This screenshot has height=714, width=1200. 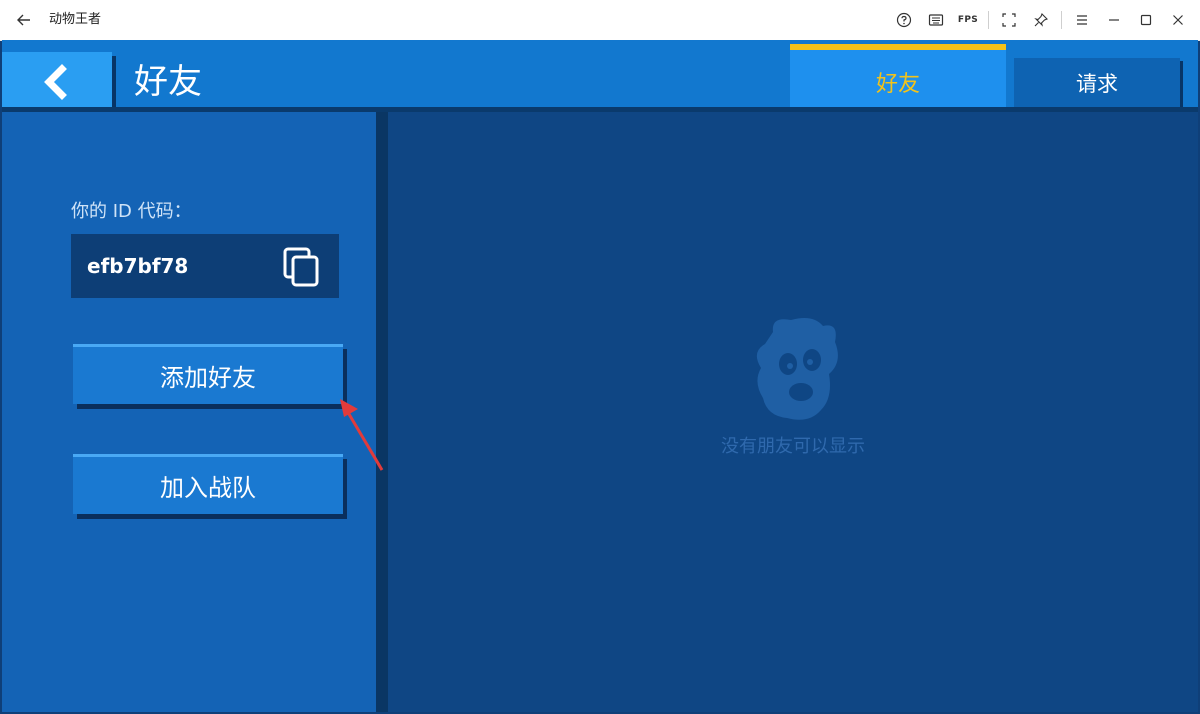 I want to click on fullscreen-icon, so click(x=1009, y=20).